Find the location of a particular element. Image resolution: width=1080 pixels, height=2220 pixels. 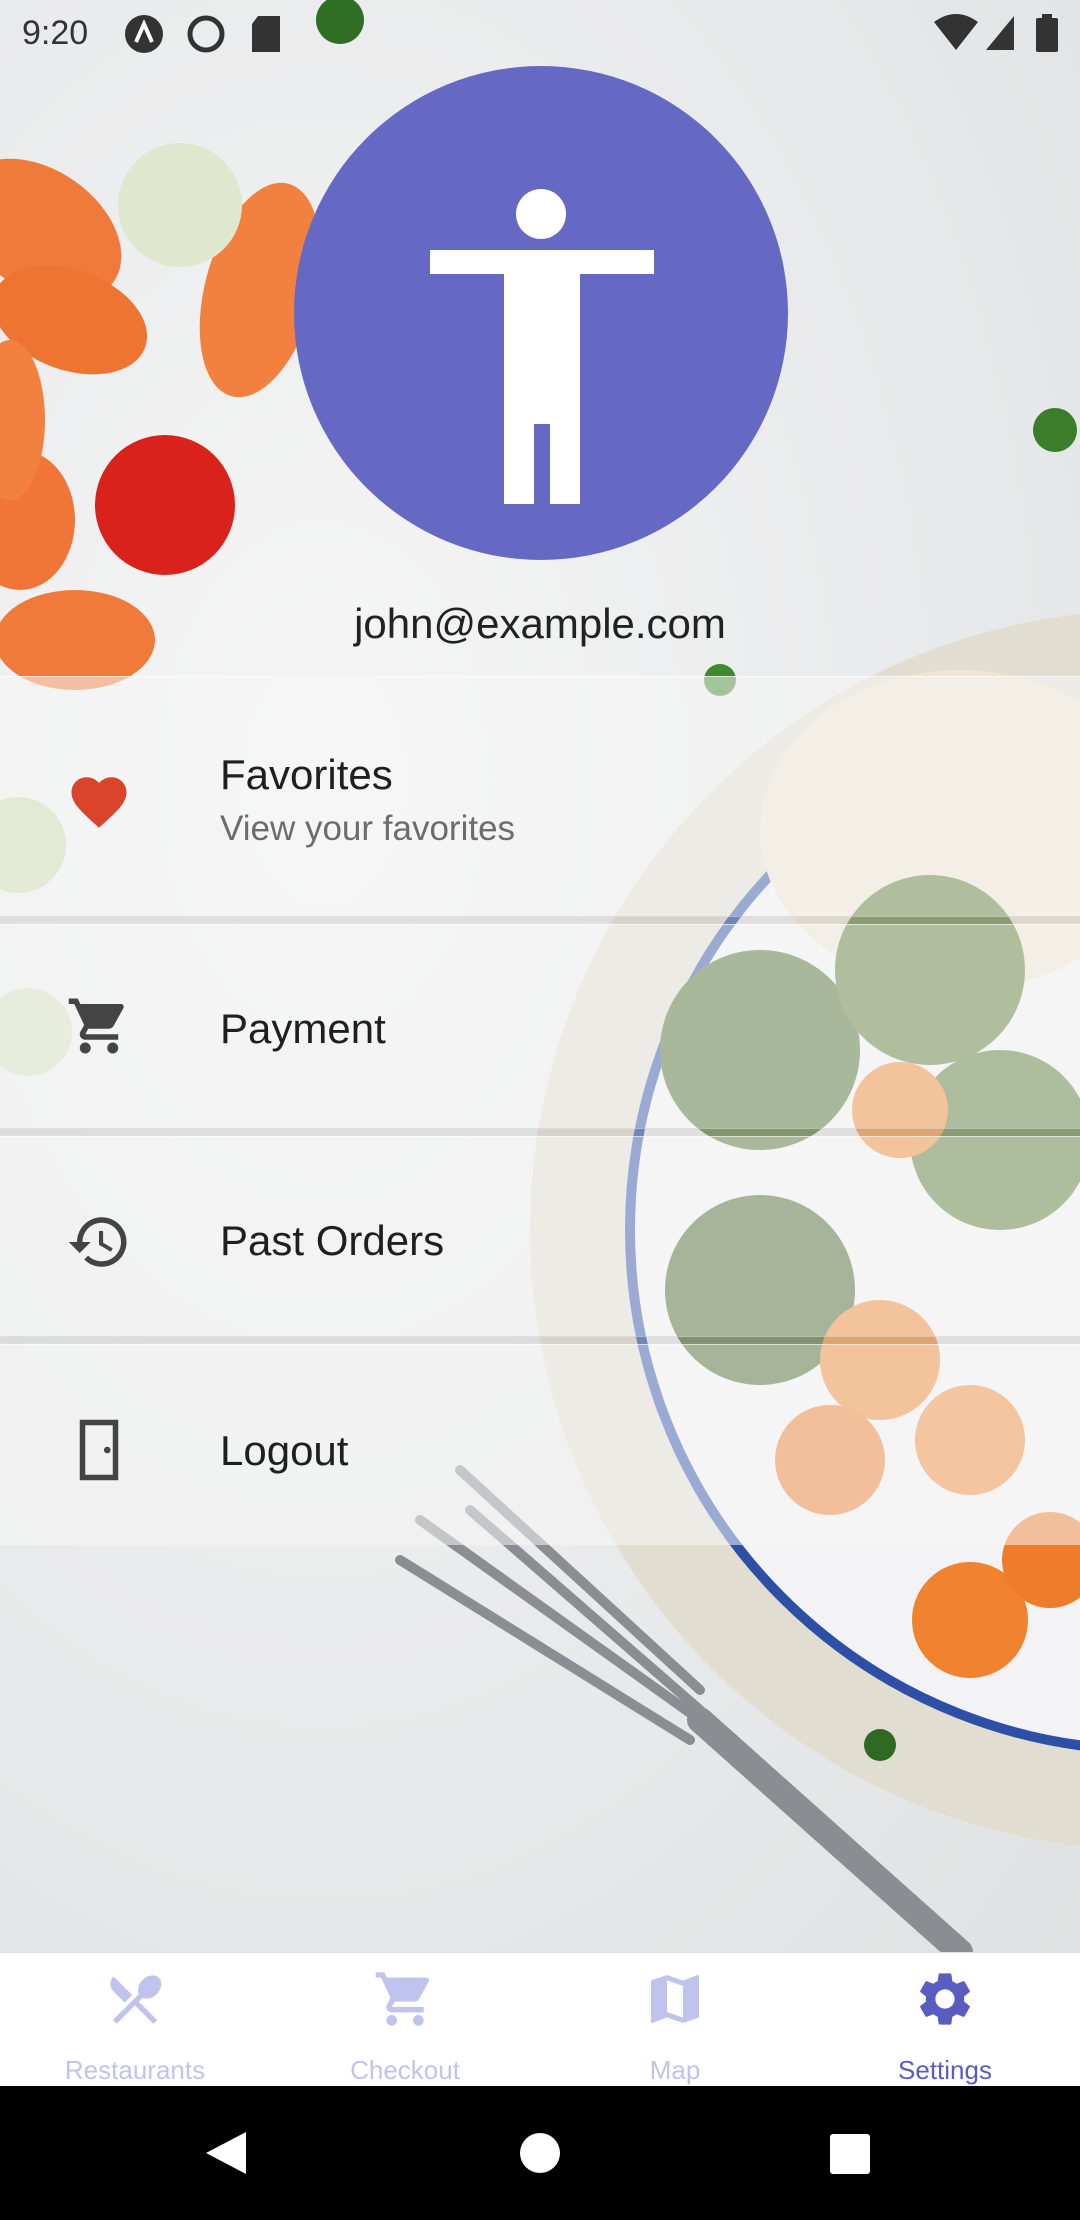

profile-avatar is located at coordinates (541, 313).